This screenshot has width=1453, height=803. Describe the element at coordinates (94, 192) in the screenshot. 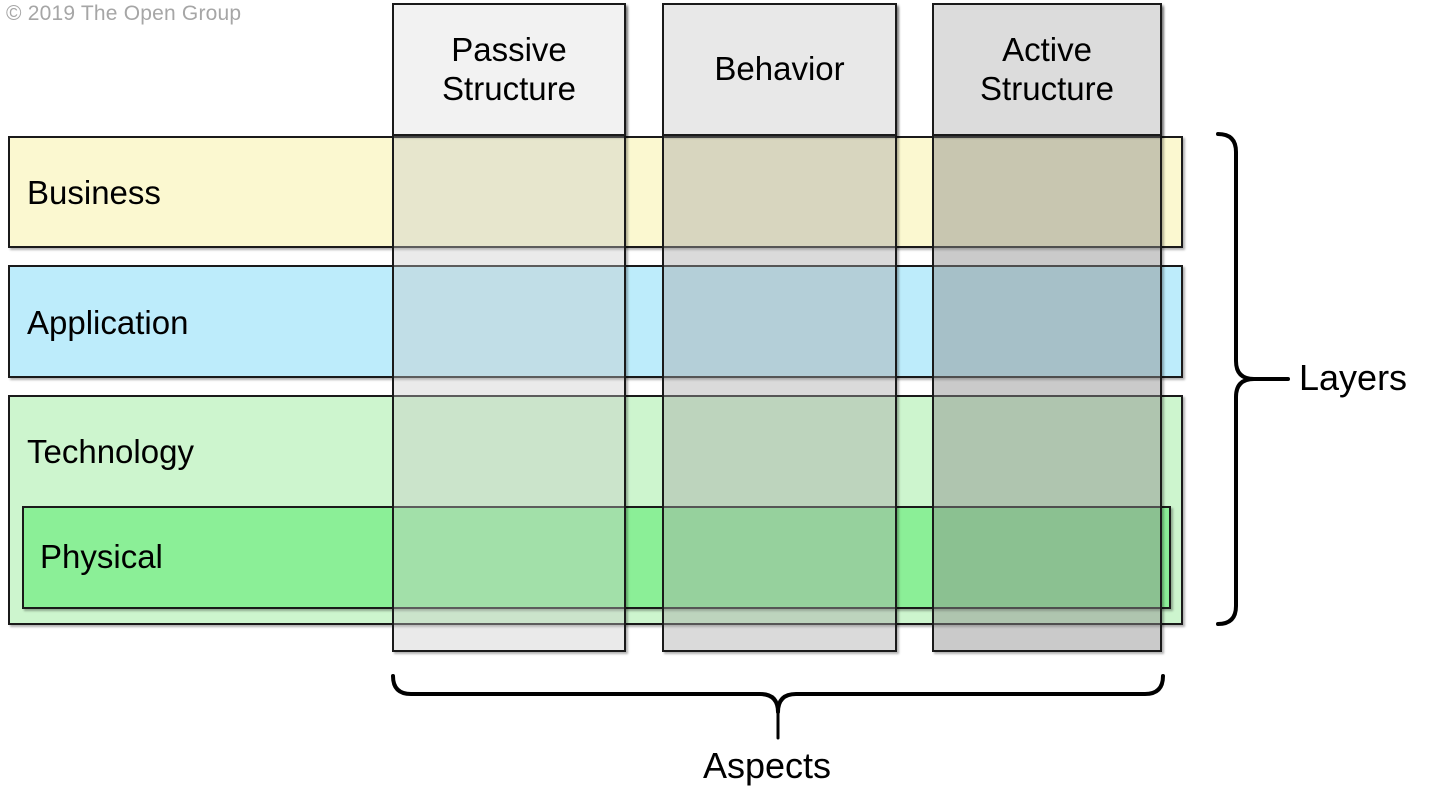

I see `layer-label-business: Business` at that location.